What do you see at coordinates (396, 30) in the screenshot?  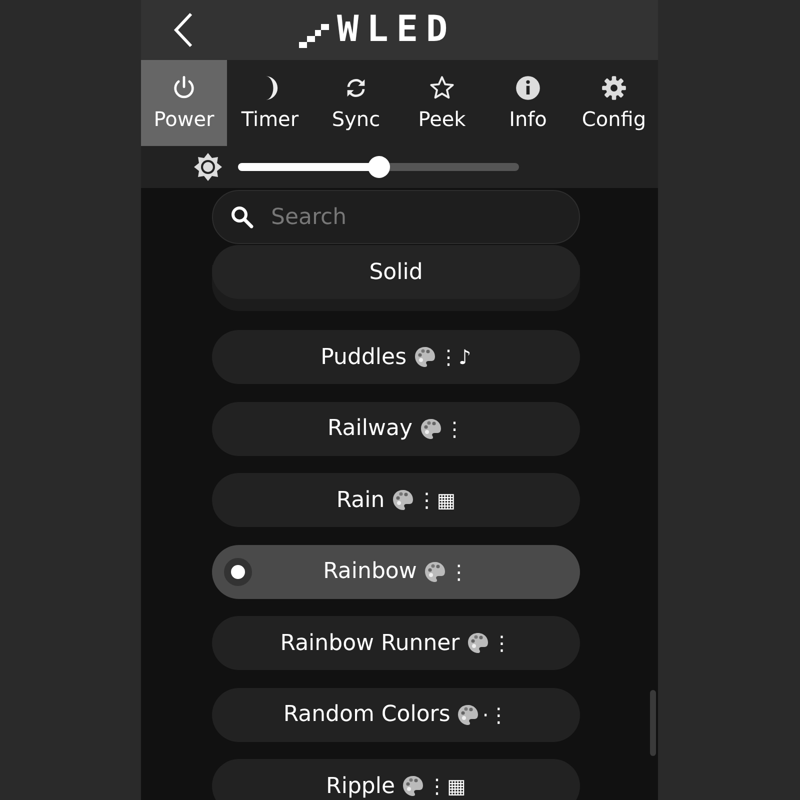 I see `logo-text: WLED` at bounding box center [396, 30].